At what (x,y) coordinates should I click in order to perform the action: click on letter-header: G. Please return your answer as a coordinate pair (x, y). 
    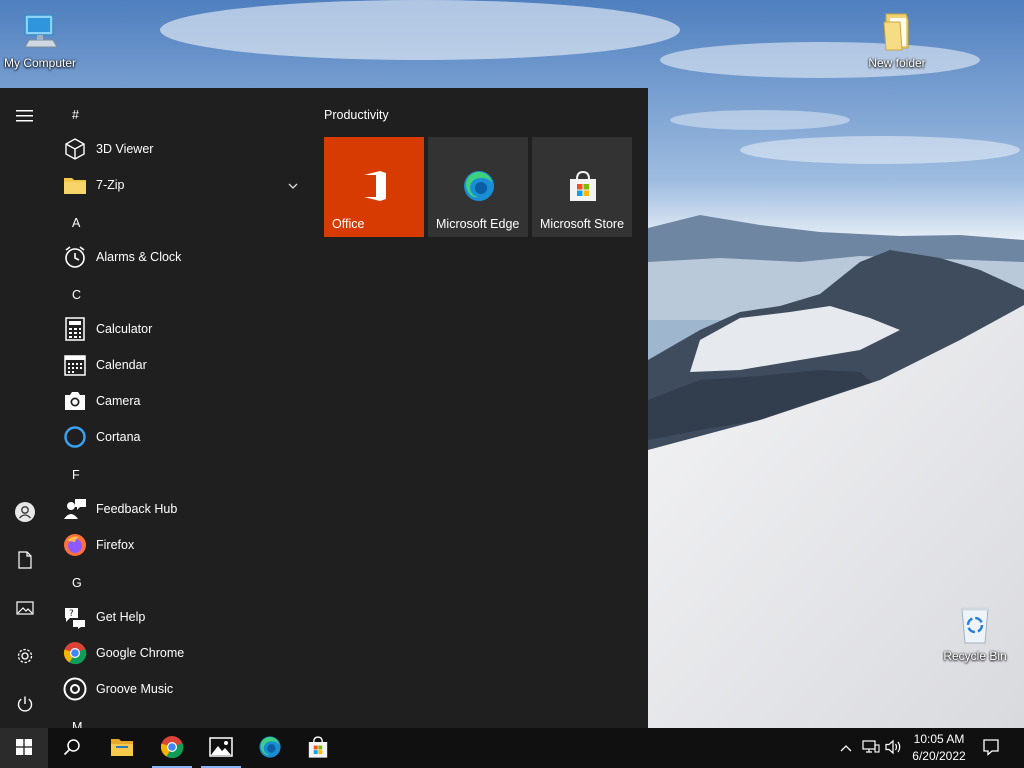
    Looking at the image, I should click on (87, 583).